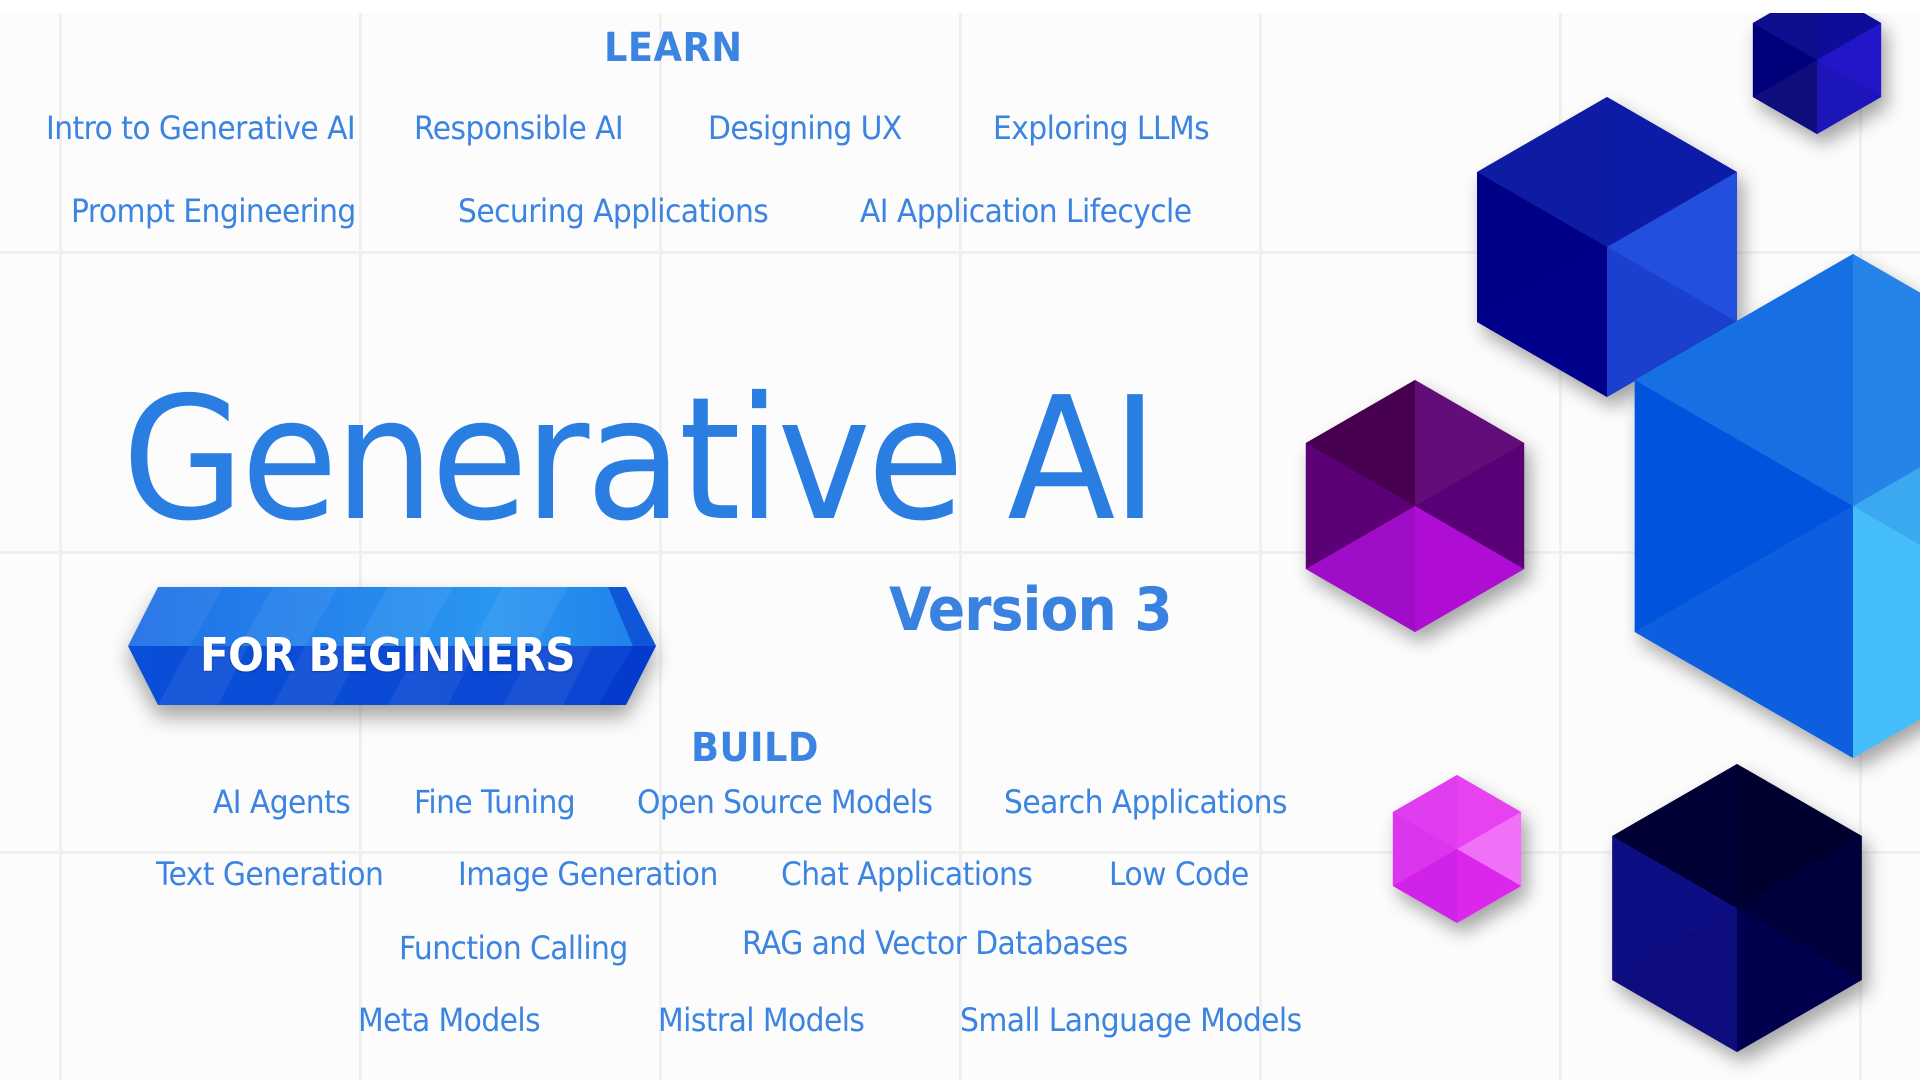 The image size is (1920, 1080). Describe the element at coordinates (1457, 849) in the screenshot. I see `hexagon-cube-magenta-icon` at that location.